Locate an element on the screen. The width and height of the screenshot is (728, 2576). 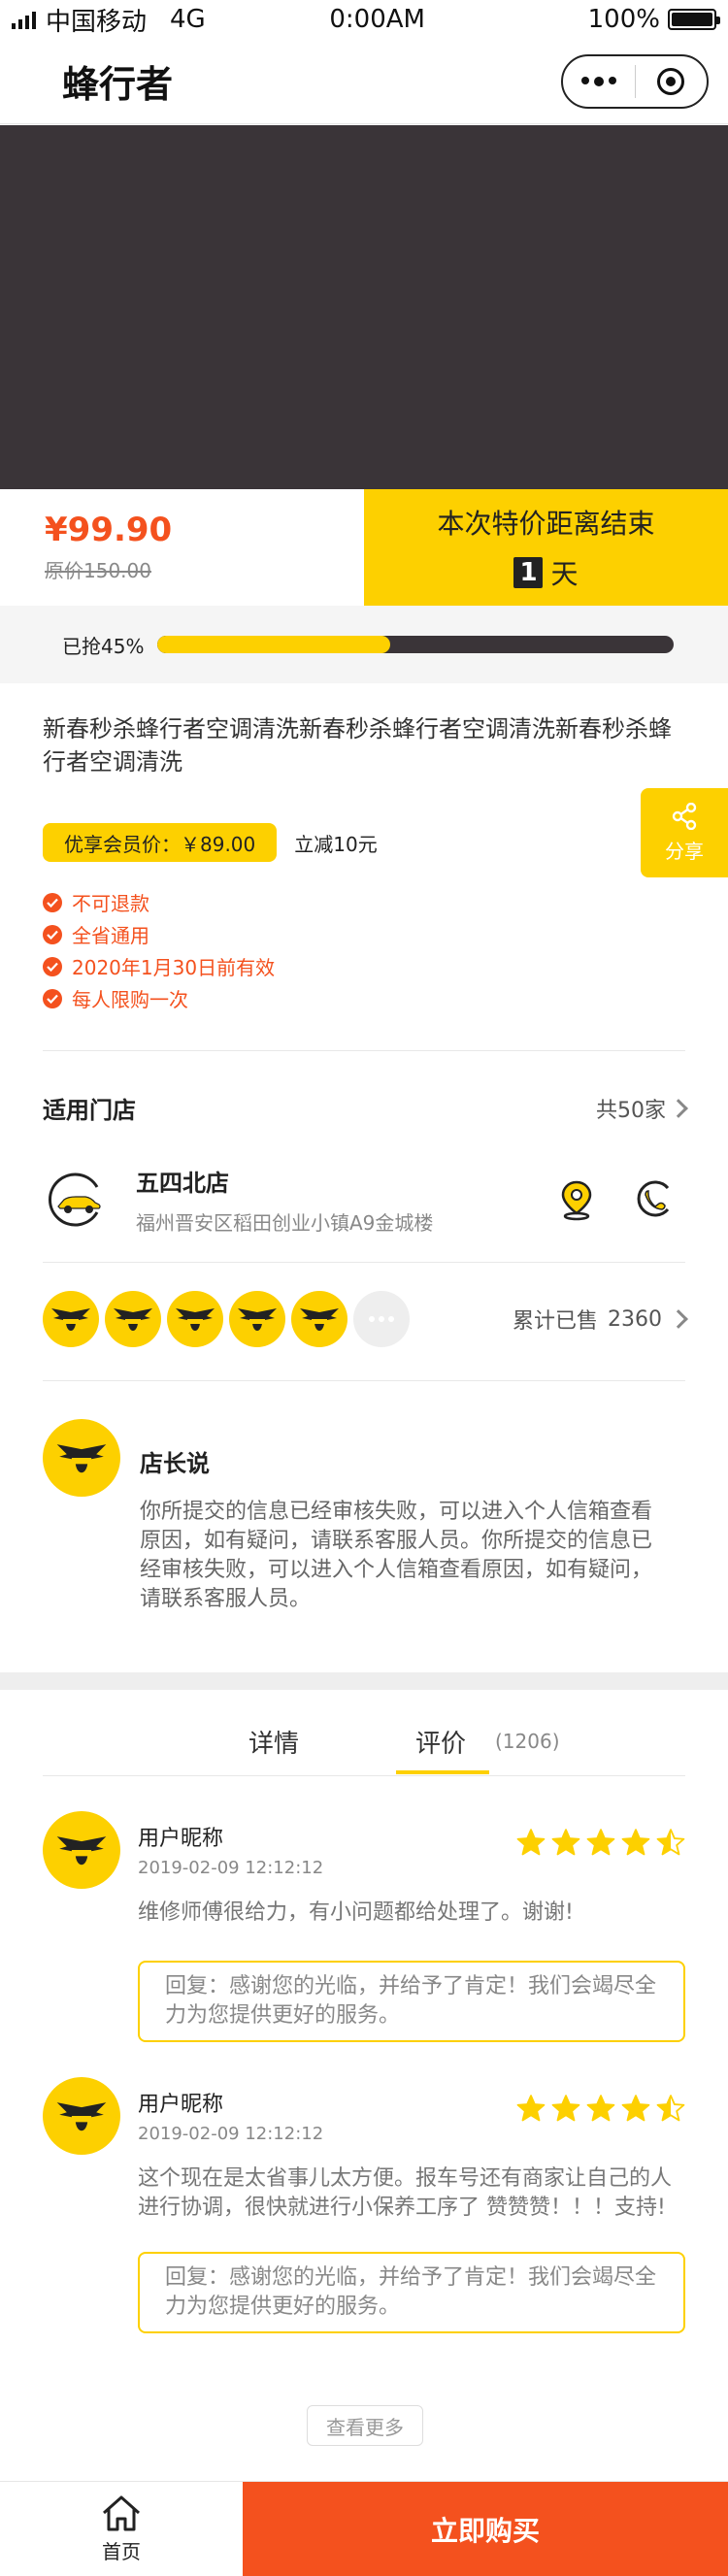
buy-now-button: 立即购买 is located at coordinates (485, 2529).